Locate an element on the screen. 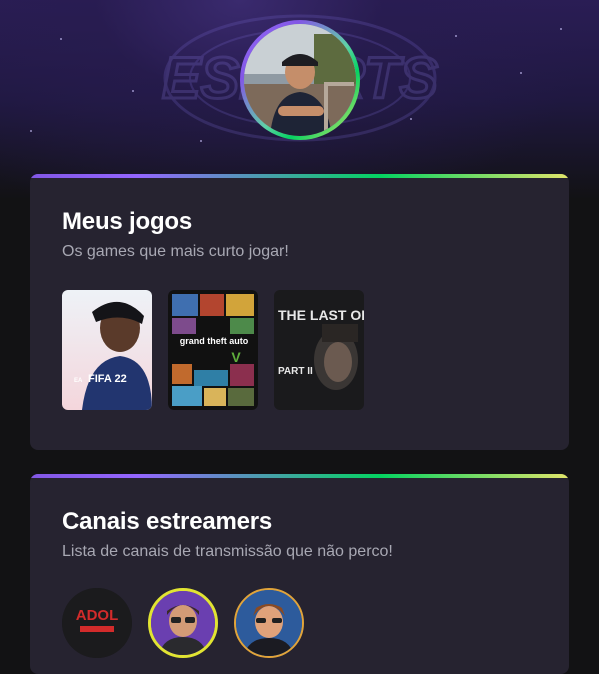  svg-text: V is located at coordinates (236, 357).